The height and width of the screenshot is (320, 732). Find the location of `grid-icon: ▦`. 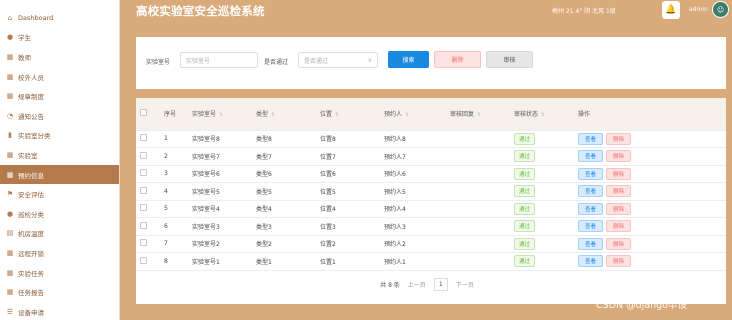

grid-icon: ▦ is located at coordinates (10, 154).